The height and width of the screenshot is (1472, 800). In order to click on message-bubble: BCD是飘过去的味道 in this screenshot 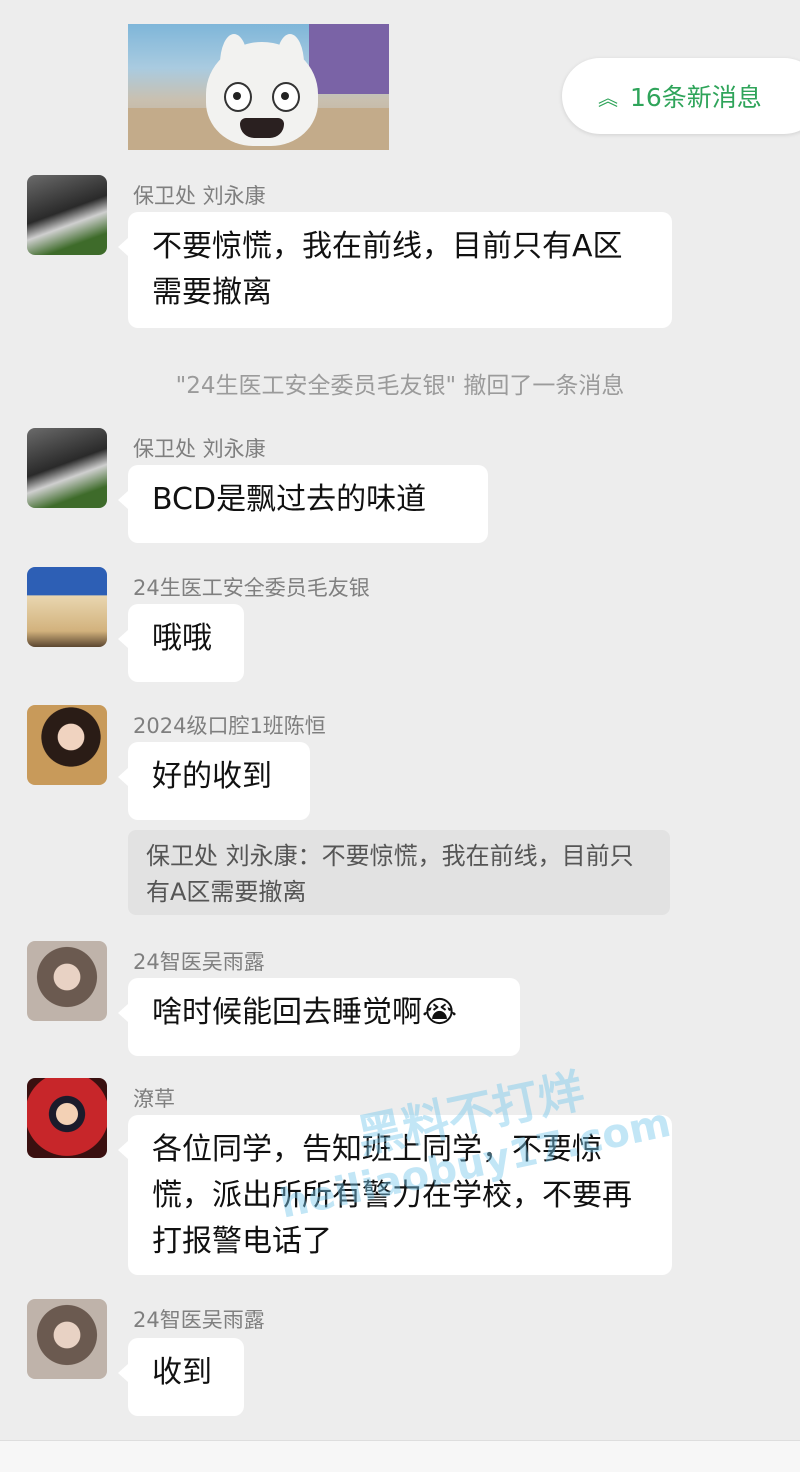, I will do `click(303, 504)`.